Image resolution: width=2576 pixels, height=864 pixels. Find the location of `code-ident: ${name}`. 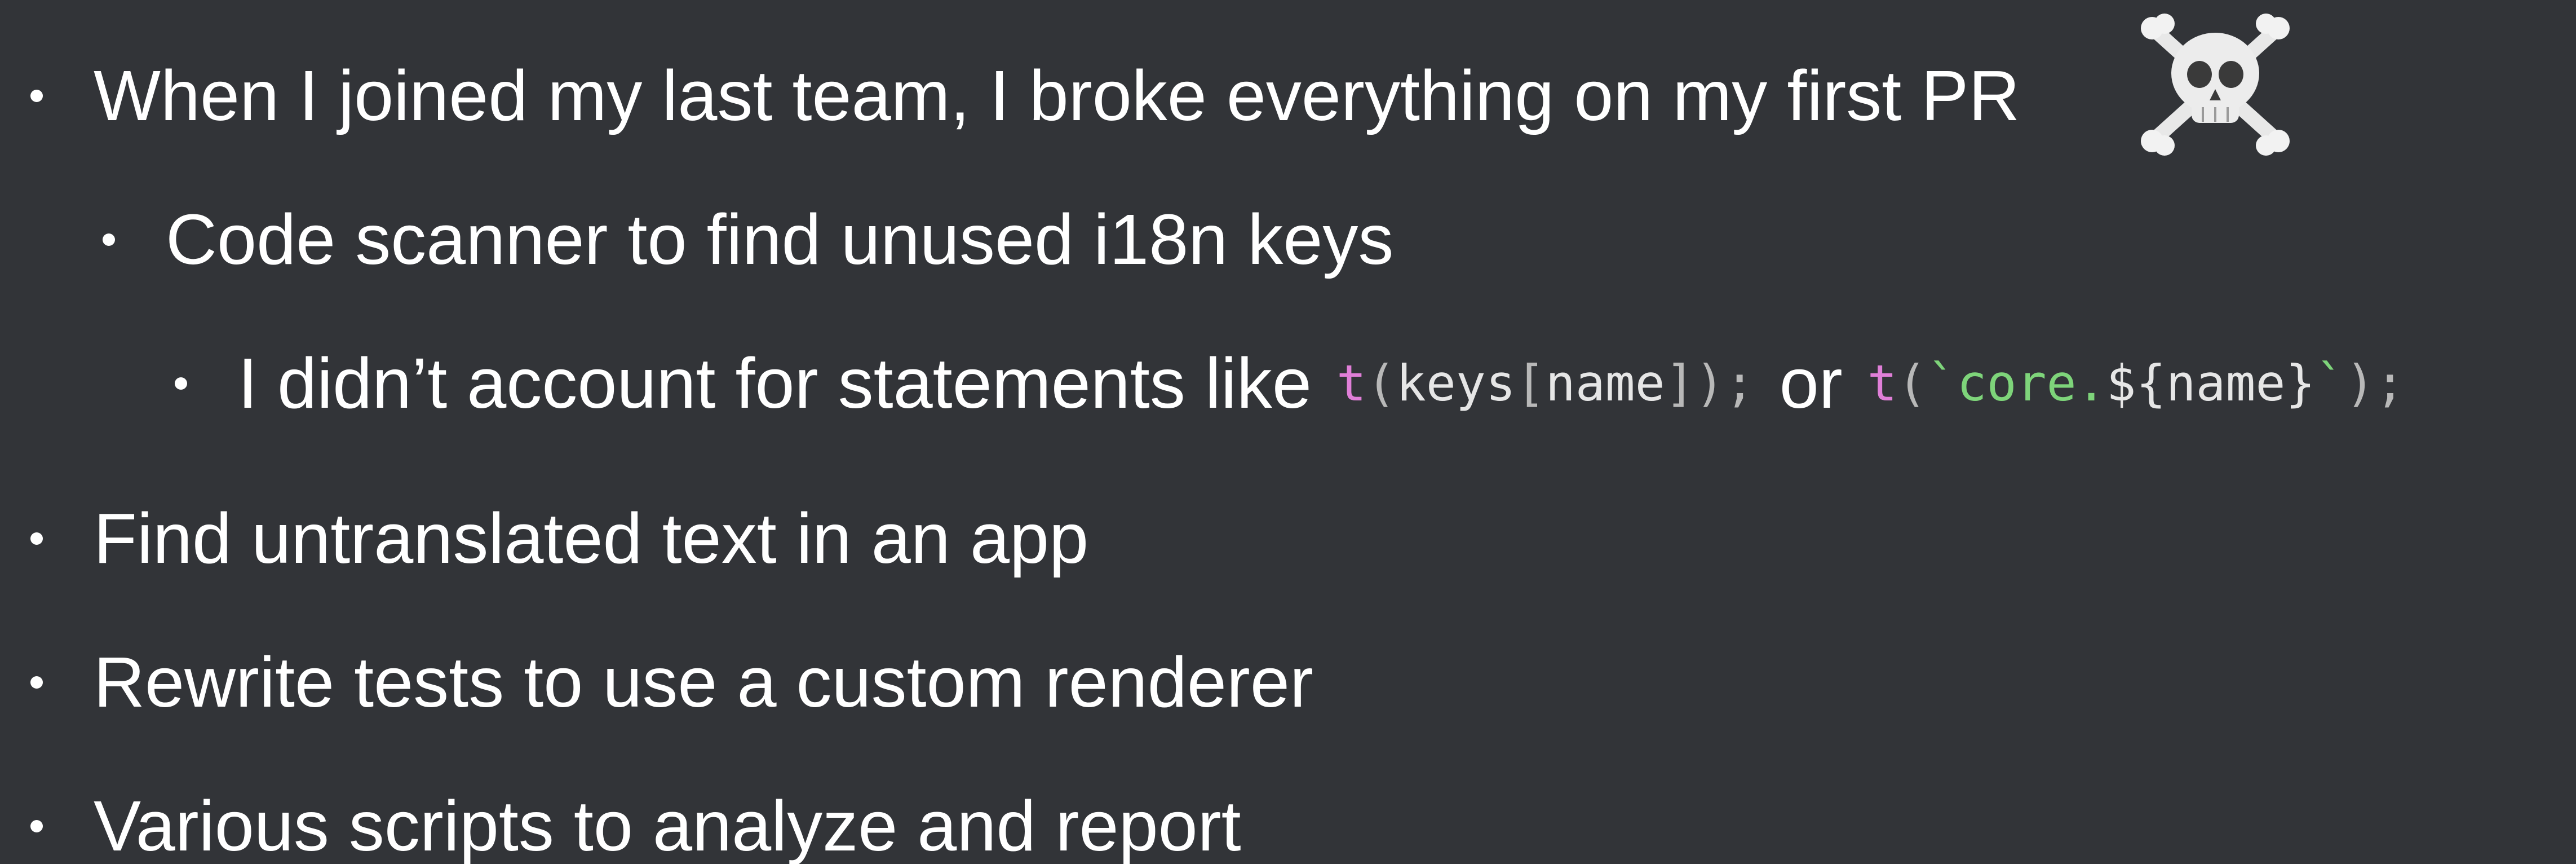

code-ident: ${name} is located at coordinates (2211, 383).